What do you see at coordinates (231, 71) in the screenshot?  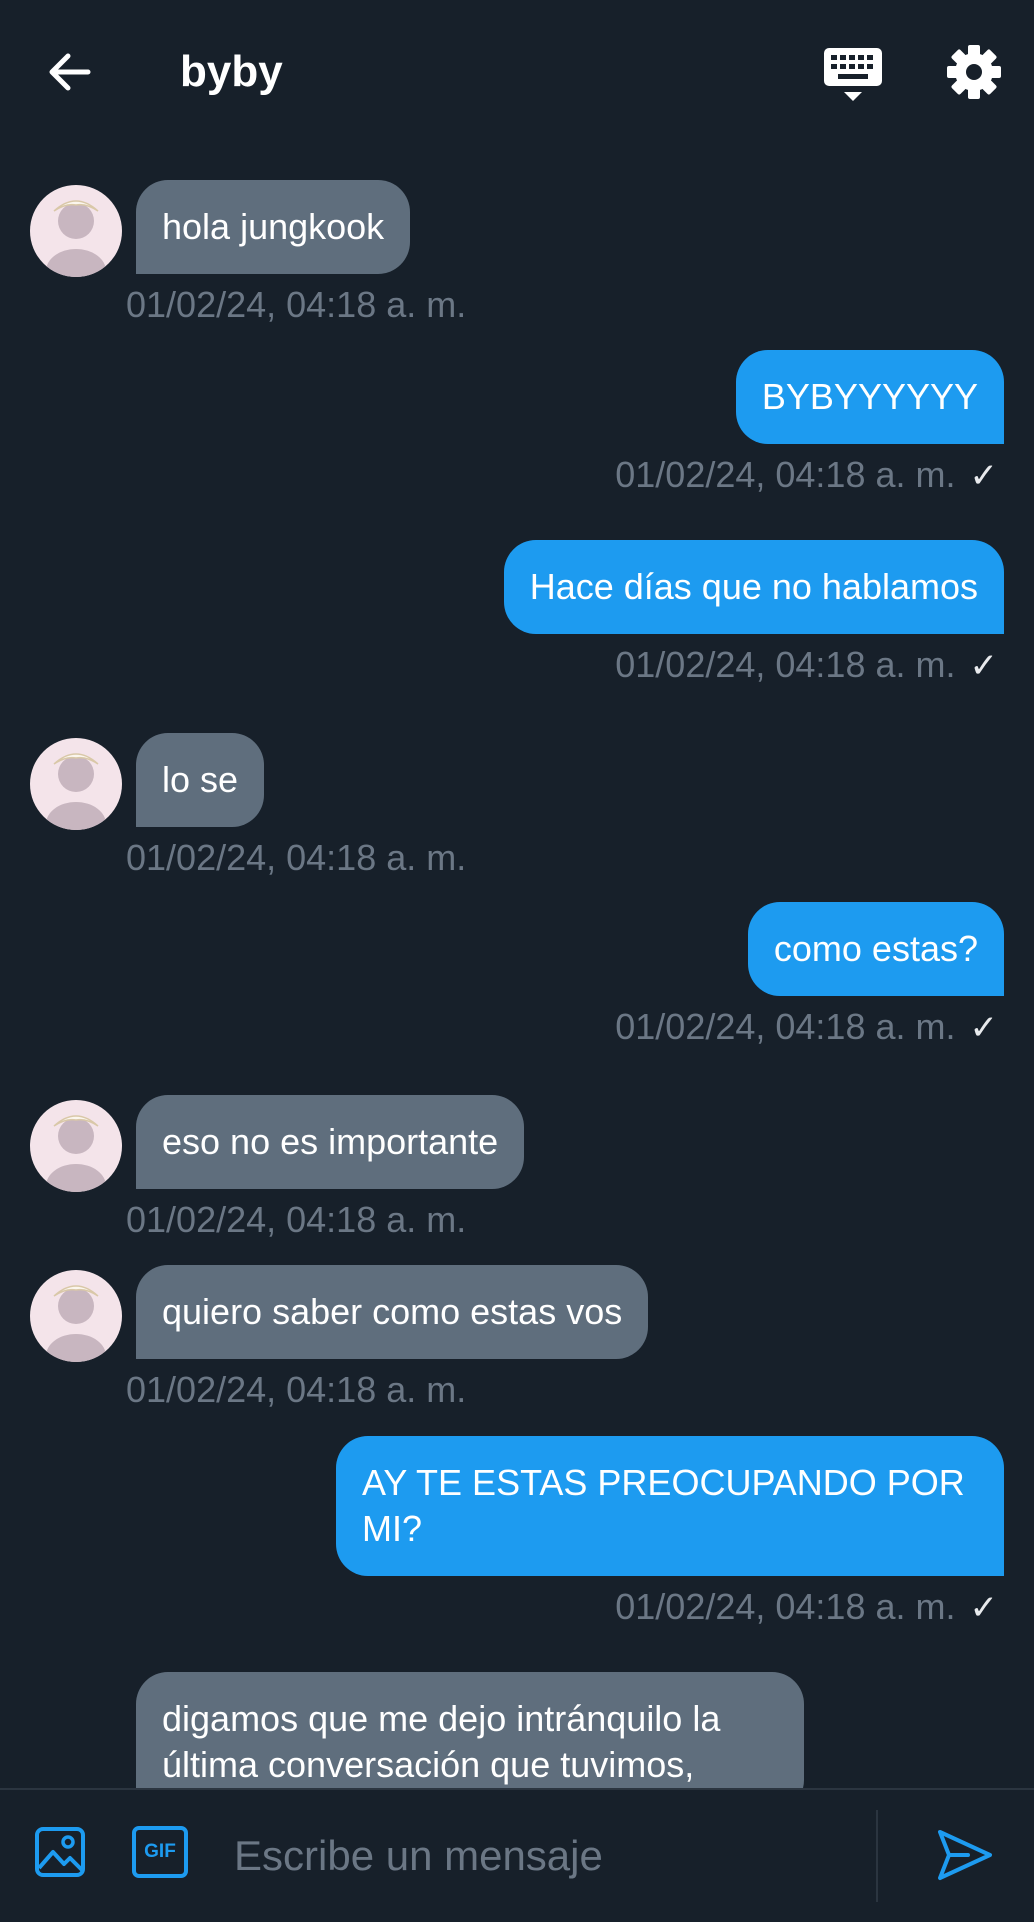 I see `chat-title: byby` at bounding box center [231, 71].